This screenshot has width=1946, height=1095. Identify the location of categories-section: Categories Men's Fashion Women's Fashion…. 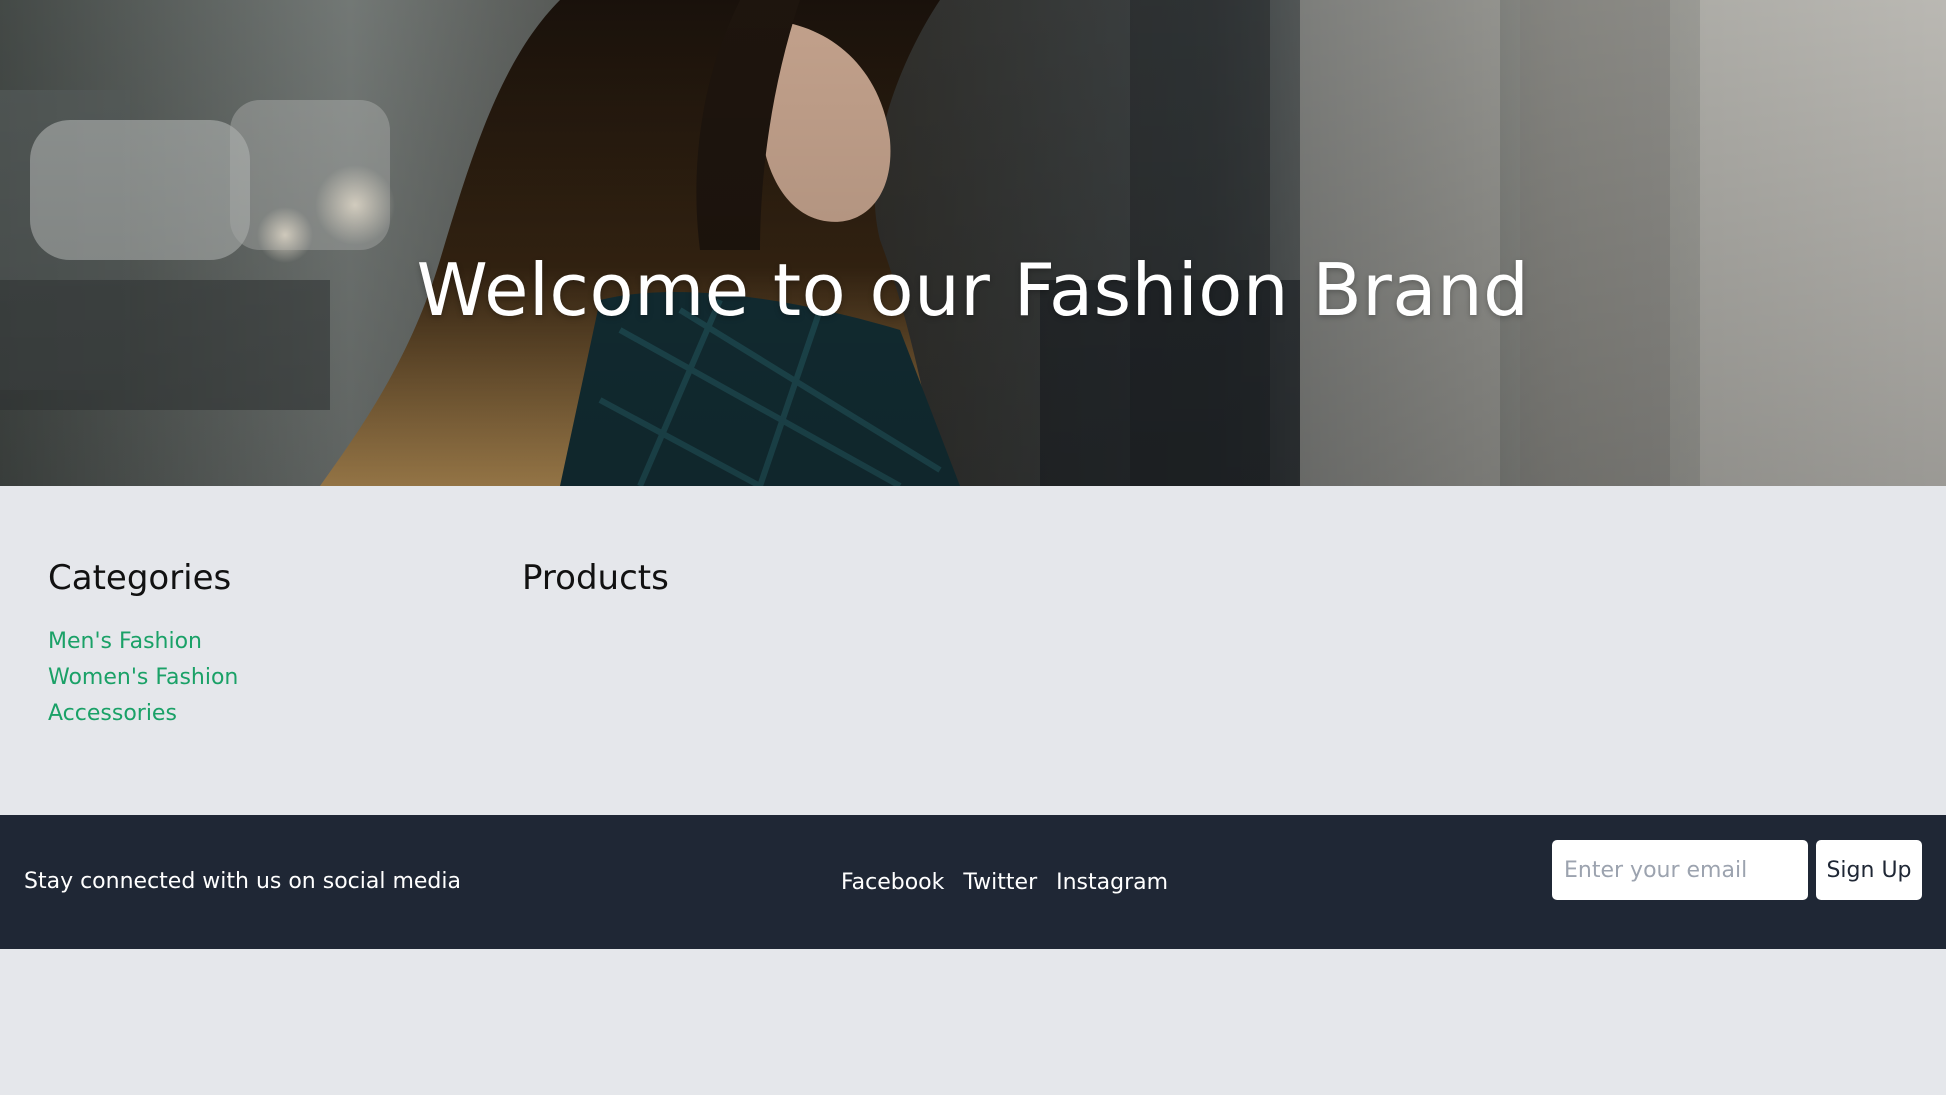
(143, 645).